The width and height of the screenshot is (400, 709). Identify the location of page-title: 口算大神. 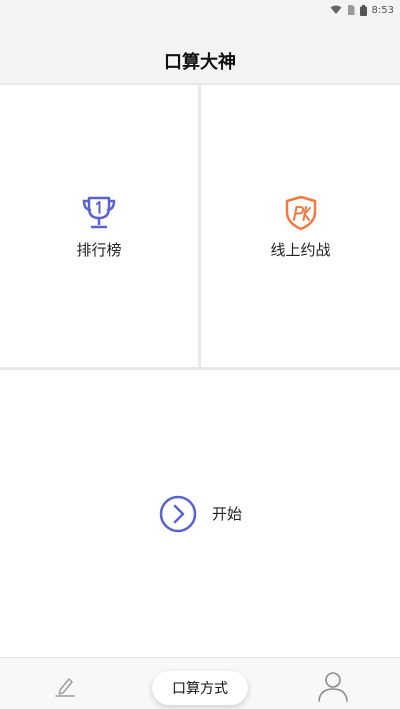
(200, 62).